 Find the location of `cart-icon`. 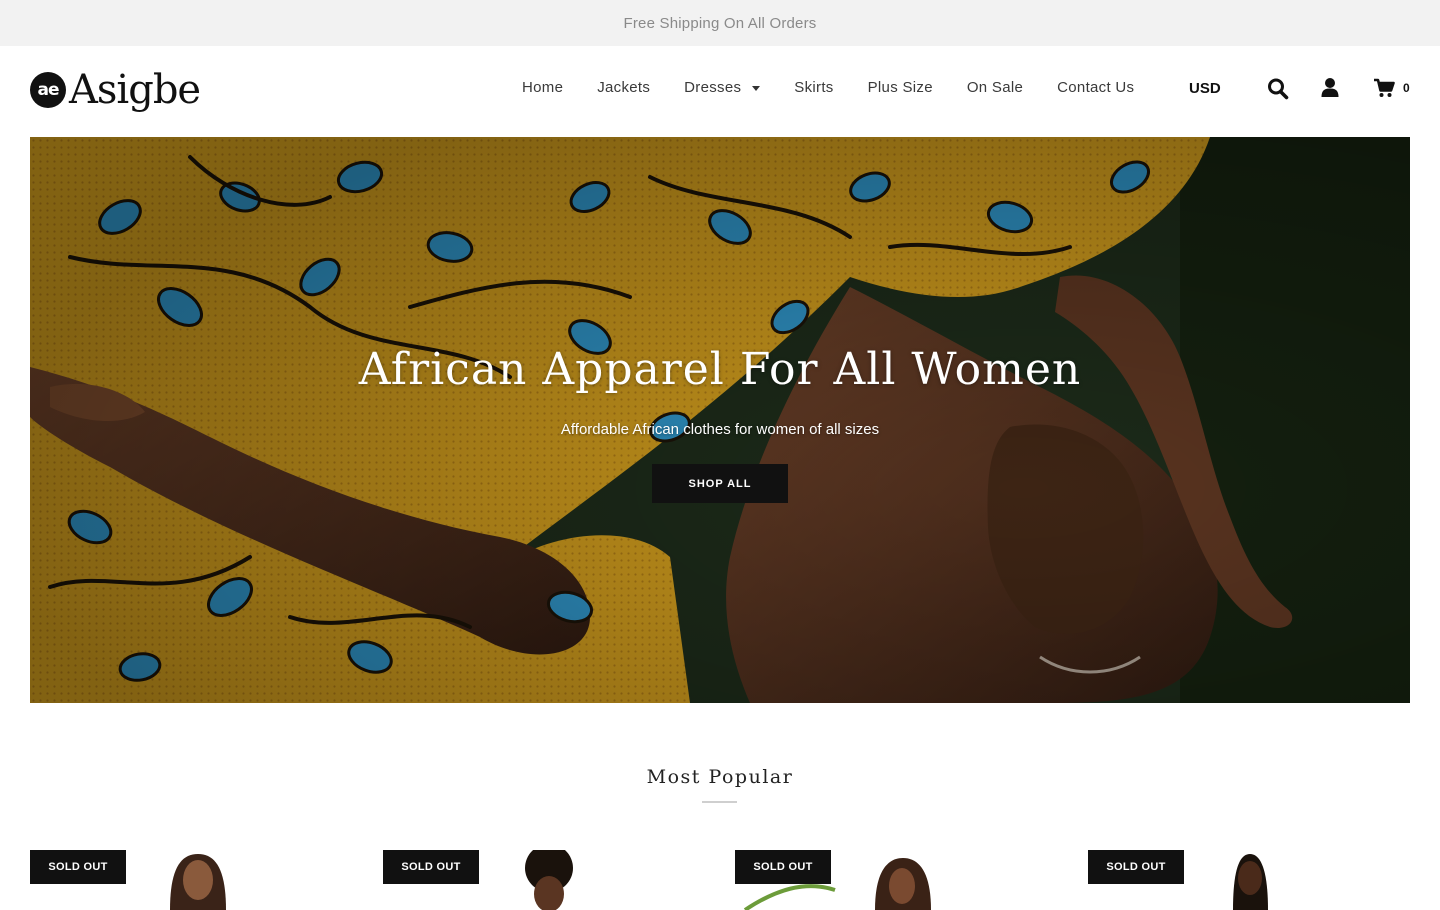

cart-icon is located at coordinates (1384, 87).